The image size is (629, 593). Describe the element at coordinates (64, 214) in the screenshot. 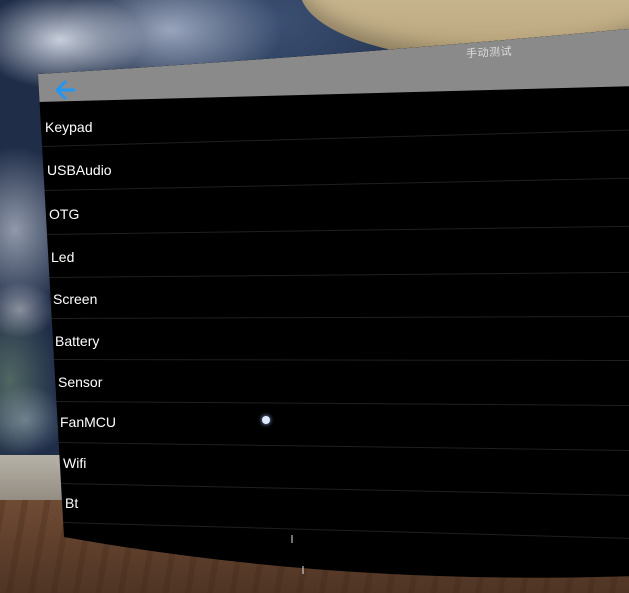

I see `list-item-otg: OTG` at that location.